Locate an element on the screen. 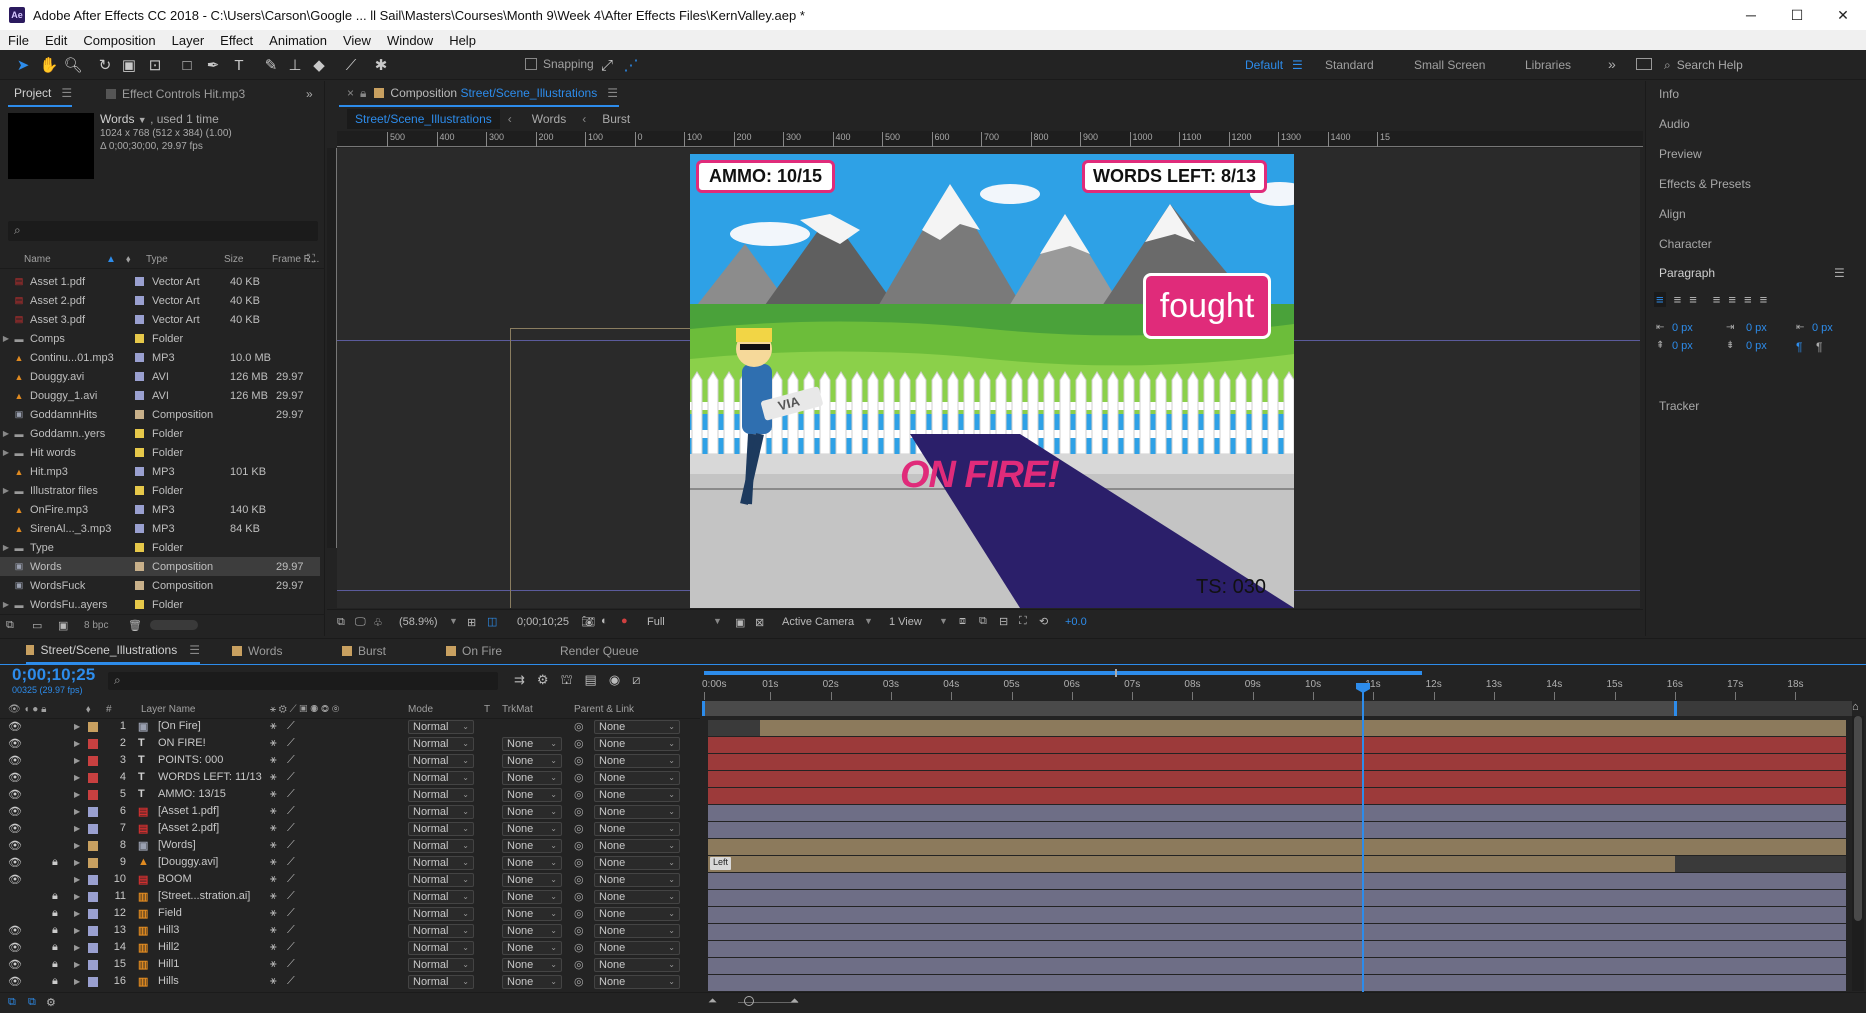 The width and height of the screenshot is (1866, 1013). timeline-layer-row: 👁︎ ▶ 8 ▣ [Words] ⚹ ⟋ Normal ⌄ None ⌄ ◎ None ⌄ is located at coordinates (933, 846).